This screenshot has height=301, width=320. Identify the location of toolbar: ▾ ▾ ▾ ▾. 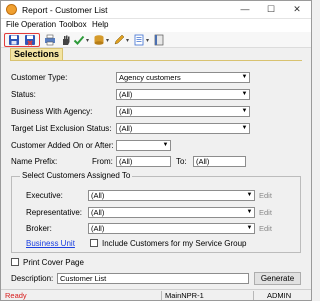
(156, 40).